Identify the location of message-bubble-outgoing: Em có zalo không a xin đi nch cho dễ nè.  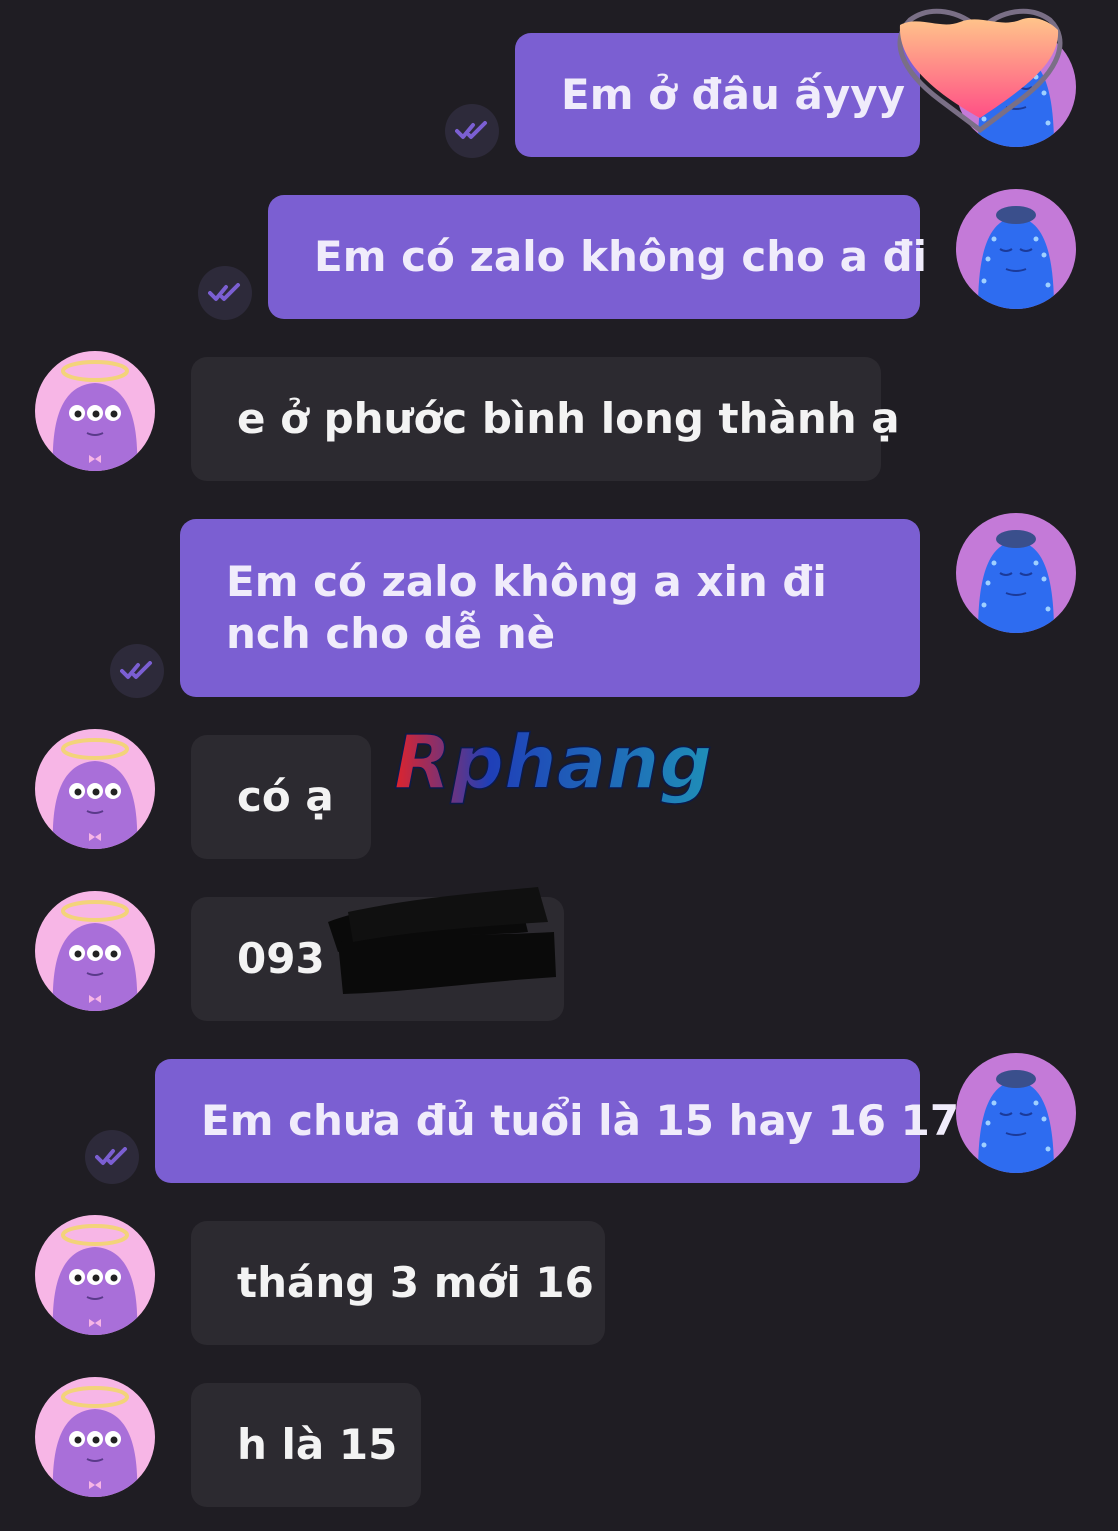
(550, 608).